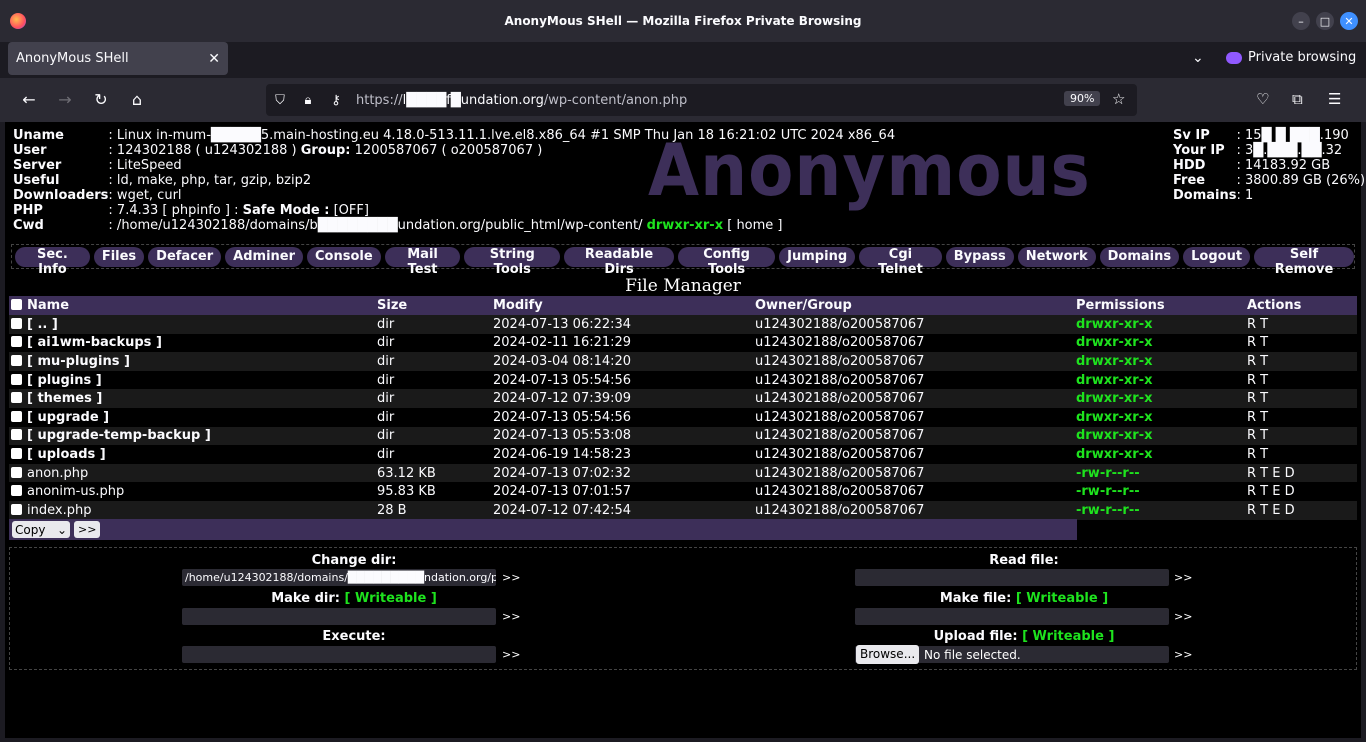 This screenshot has height=742, width=1366. Describe the element at coordinates (1012, 577) in the screenshot. I see `read-file-input` at that location.